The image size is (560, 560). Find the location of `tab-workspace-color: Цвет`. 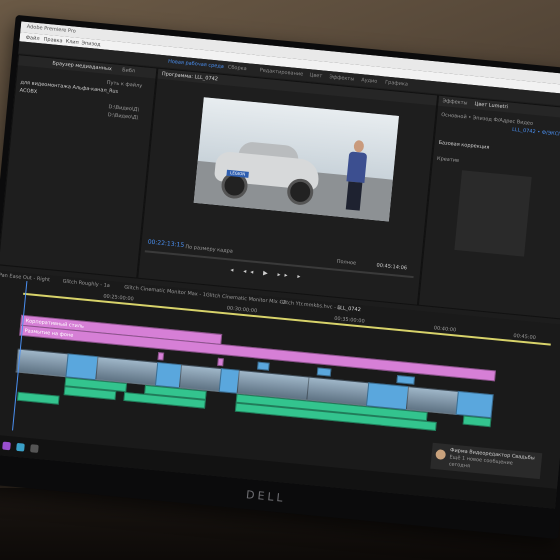

tab-workspace-color: Цвет is located at coordinates (315, 75).